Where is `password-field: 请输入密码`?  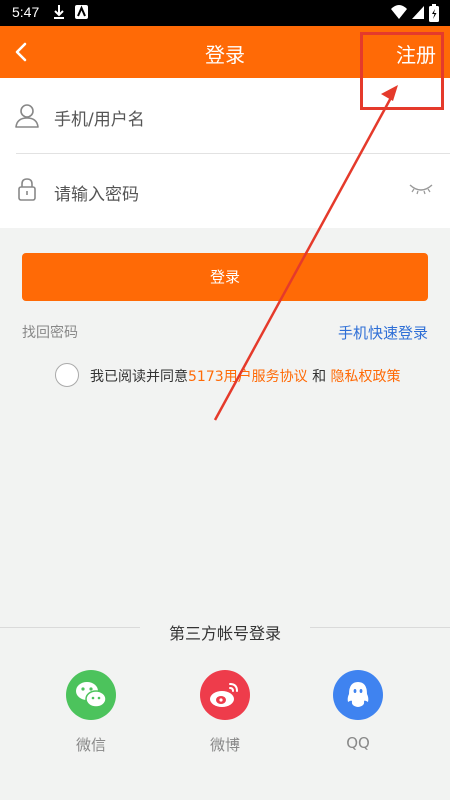 password-field: 请输入密码 is located at coordinates (225, 190).